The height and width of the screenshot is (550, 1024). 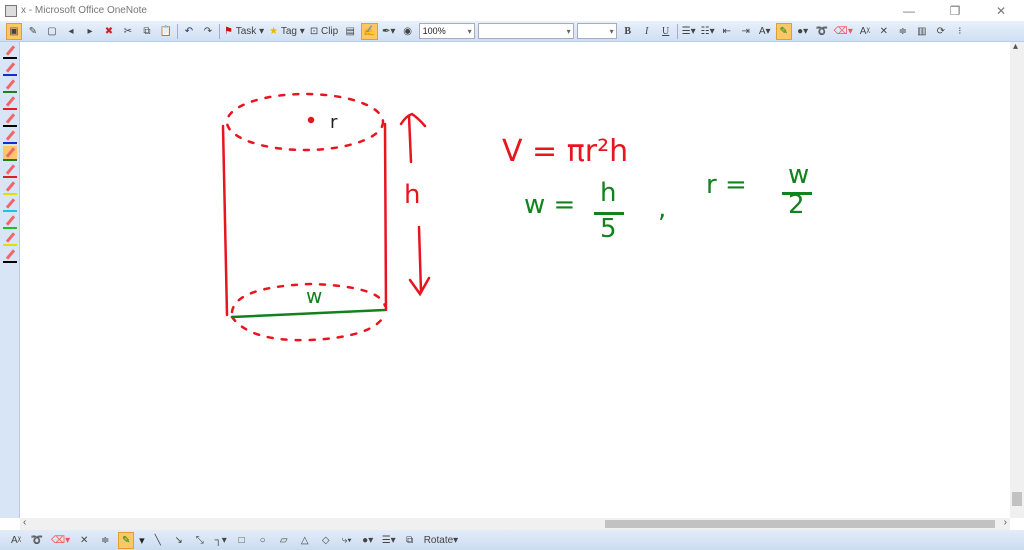 What do you see at coordinates (24, 522) in the screenshot?
I see `scroll-left-icon: ‹` at bounding box center [24, 522].